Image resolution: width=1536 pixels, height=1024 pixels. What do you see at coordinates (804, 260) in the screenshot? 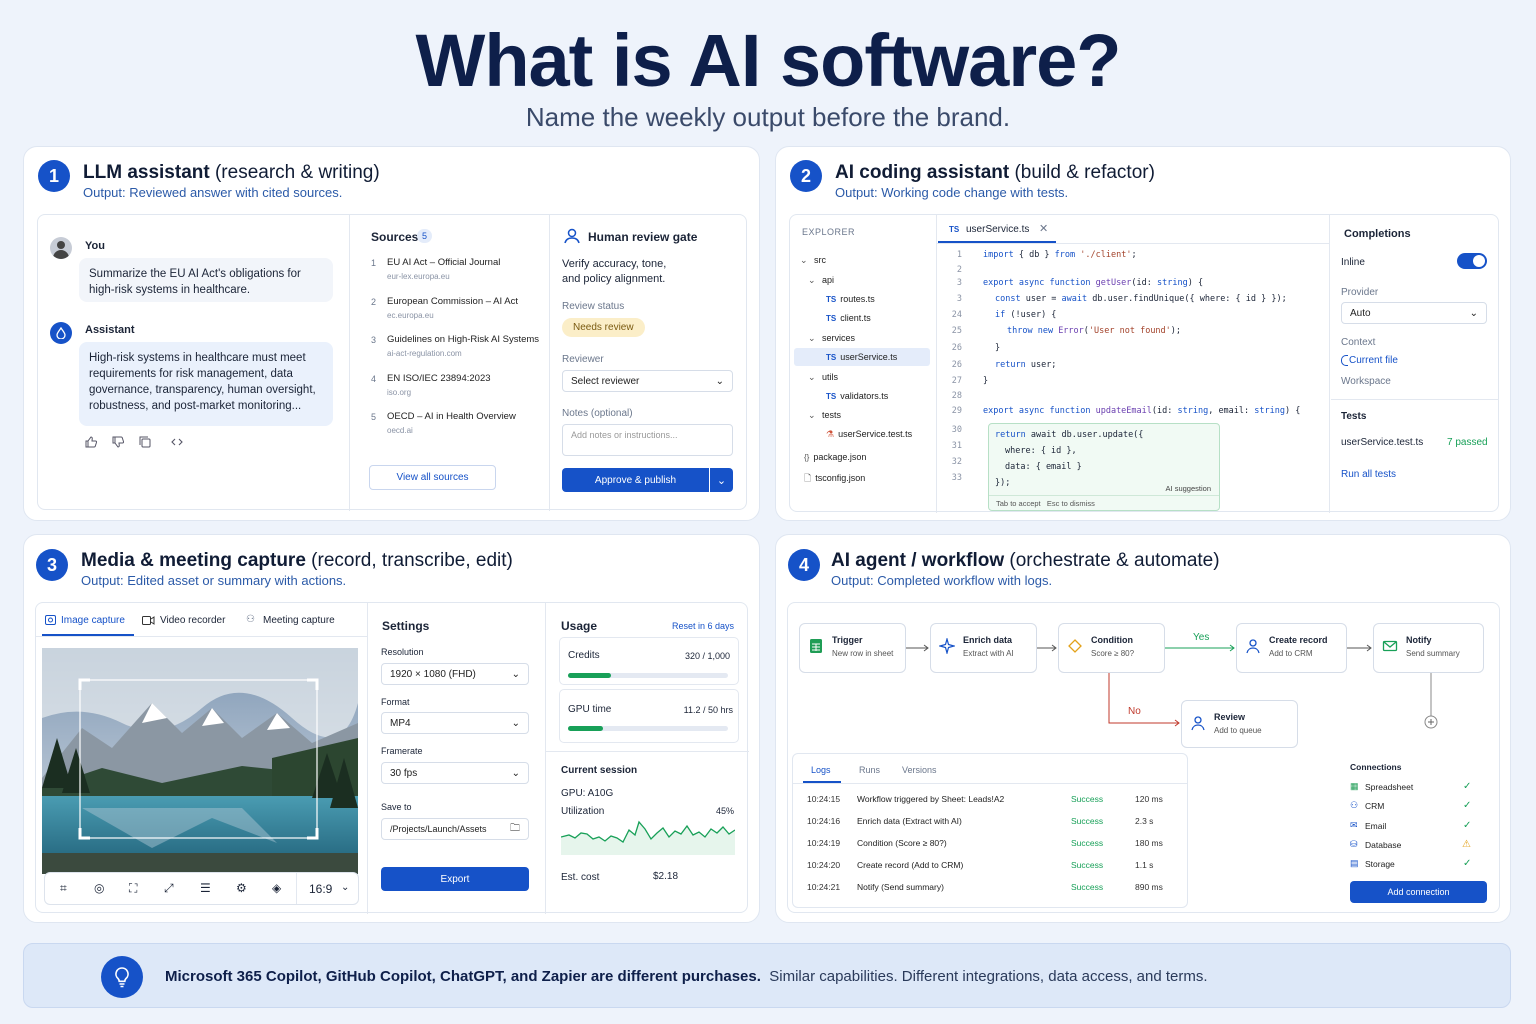
I see `chevron-down-icon: ⌄` at bounding box center [804, 260].